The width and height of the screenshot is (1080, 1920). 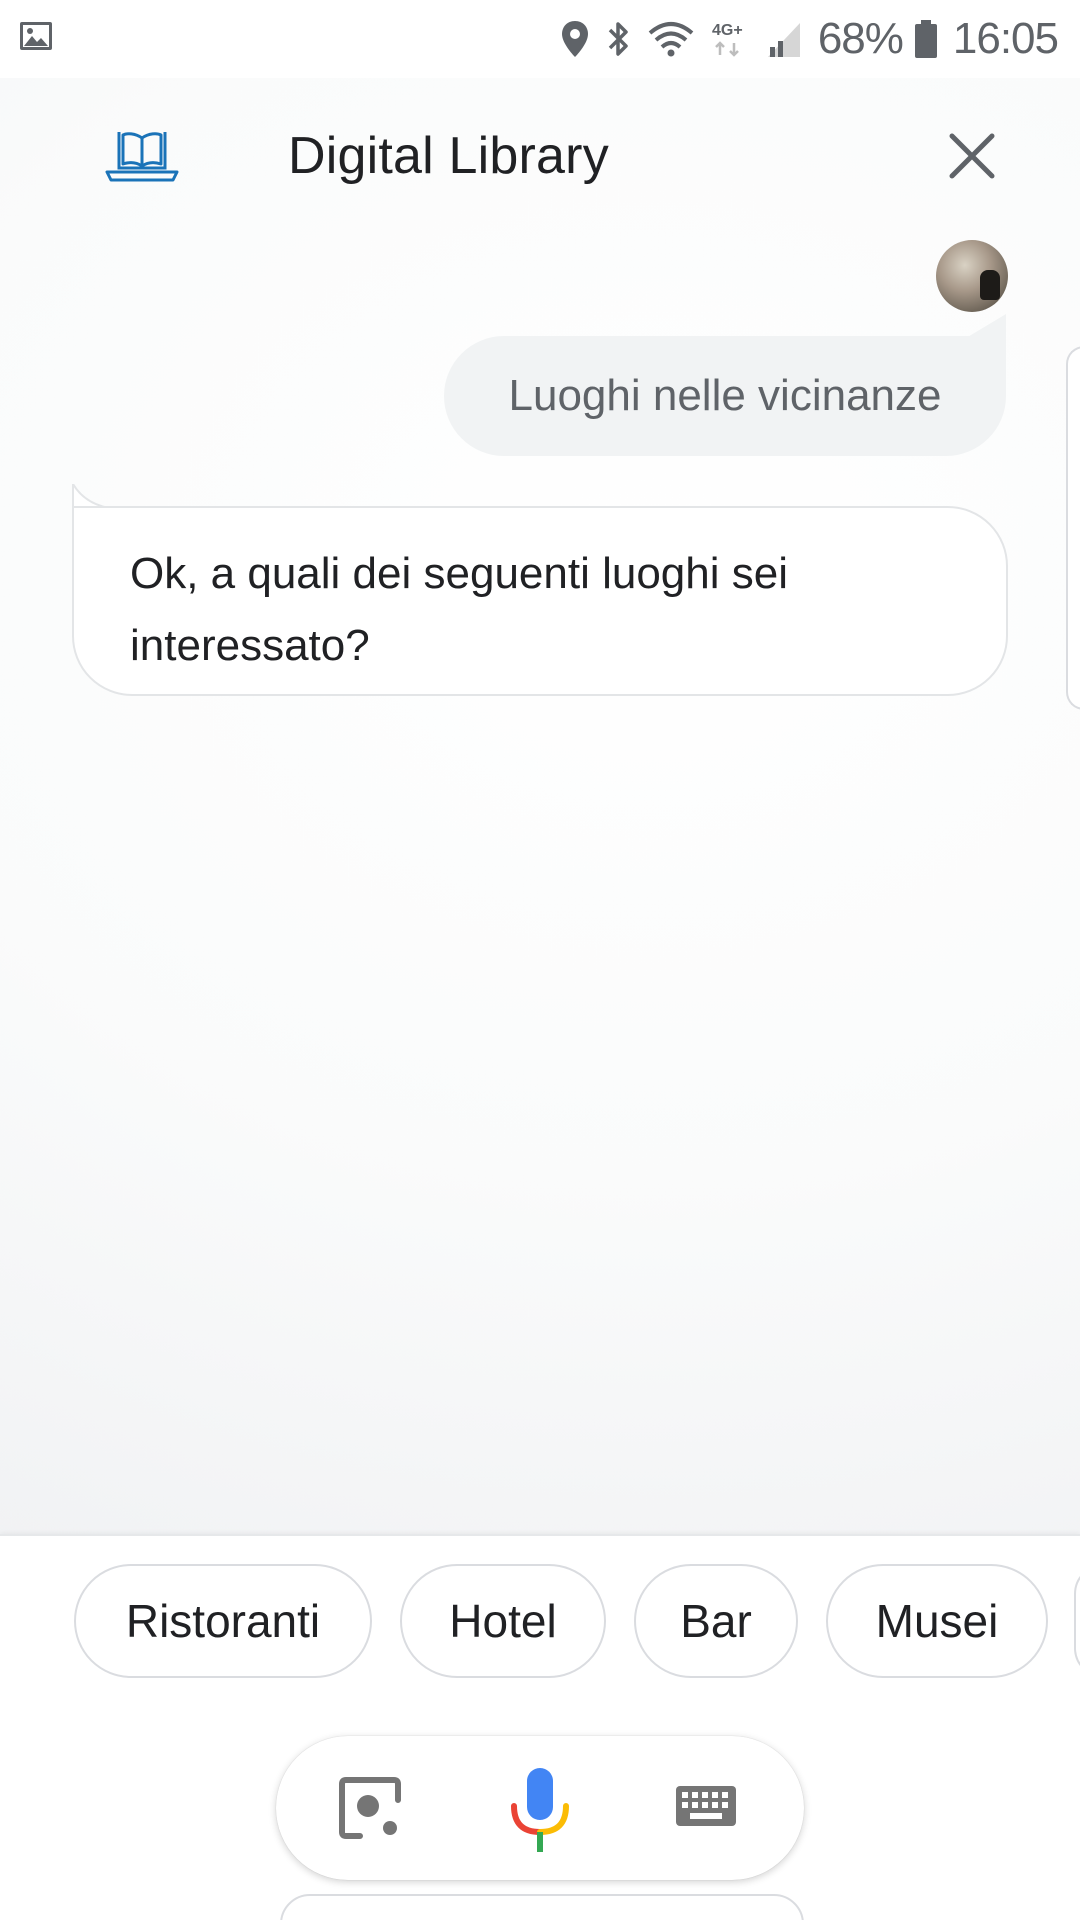 I want to click on suggestion-chip-more, so click(x=1077, y=1621).